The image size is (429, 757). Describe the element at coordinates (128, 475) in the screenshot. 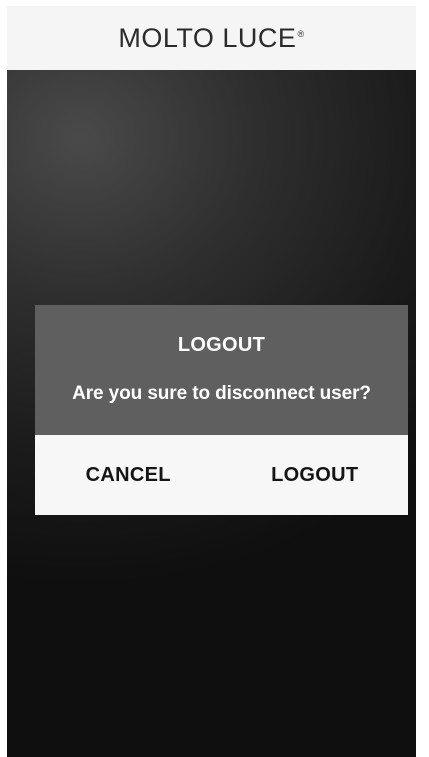

I see `cancel-button: CANCEL` at that location.